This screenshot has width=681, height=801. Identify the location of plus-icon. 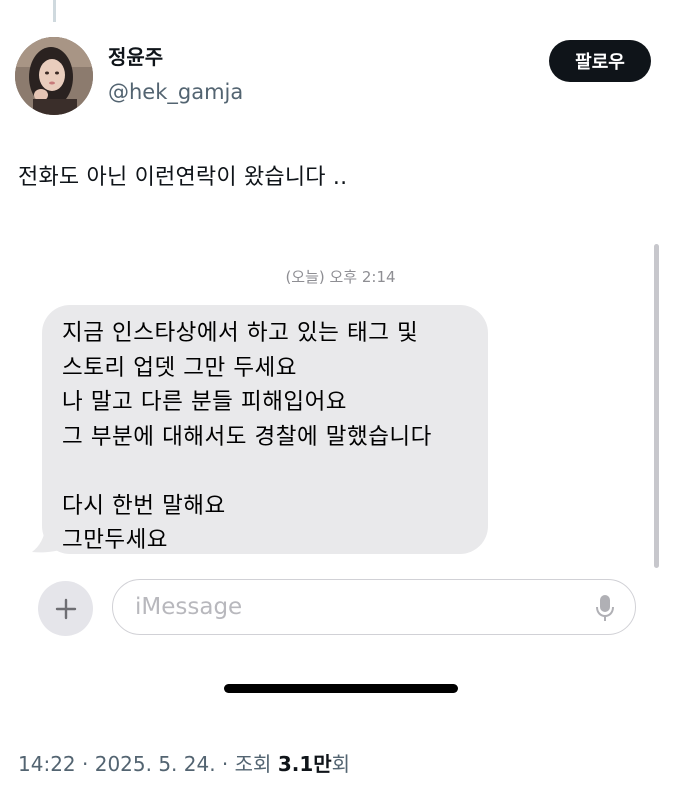
(65, 608).